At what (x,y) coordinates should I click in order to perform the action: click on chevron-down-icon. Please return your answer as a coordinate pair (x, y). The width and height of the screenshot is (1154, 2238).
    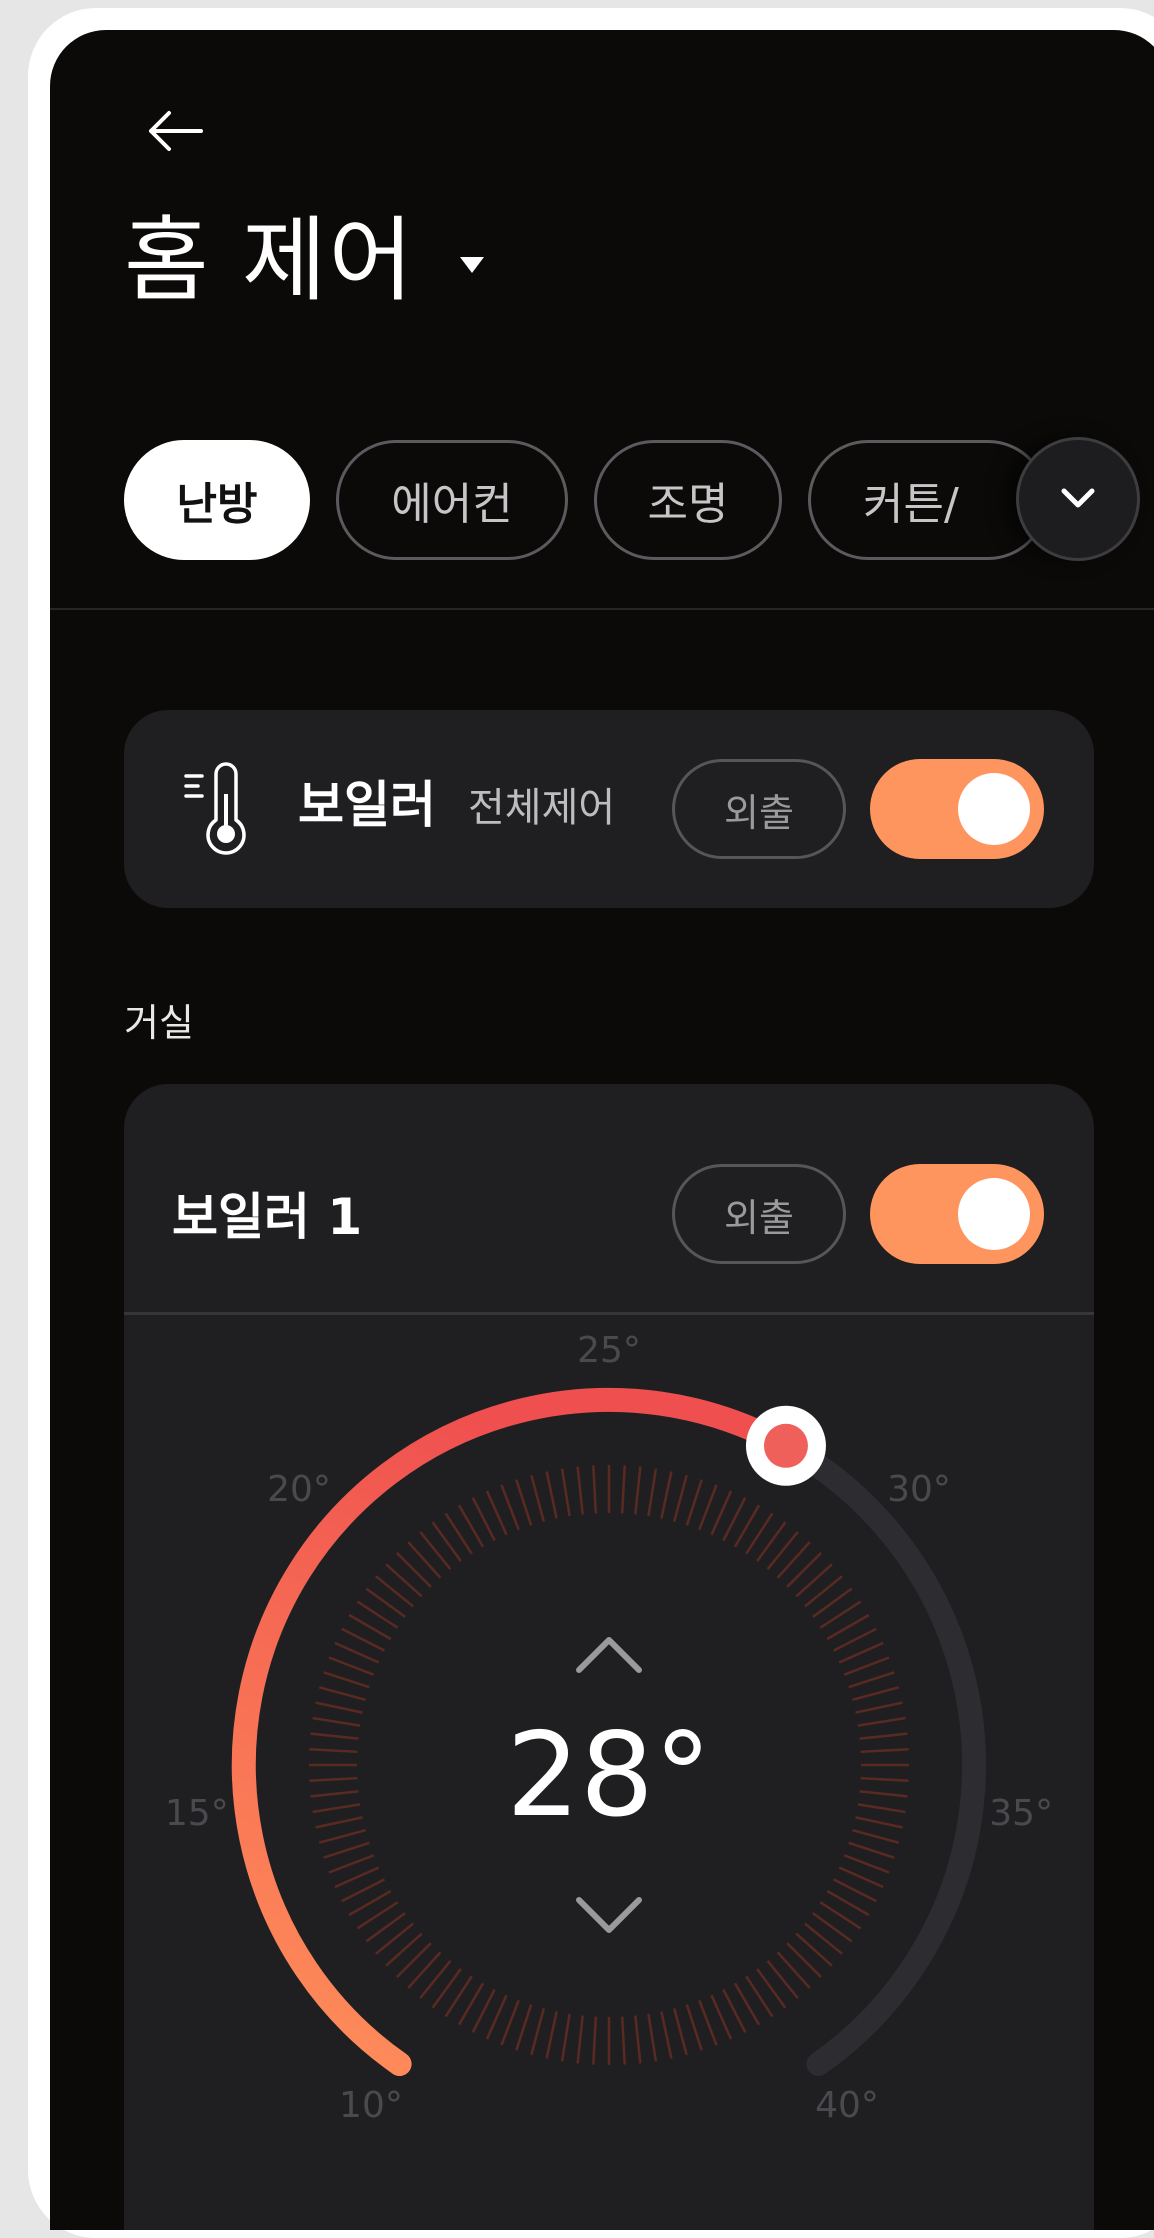
    Looking at the image, I should click on (1078, 498).